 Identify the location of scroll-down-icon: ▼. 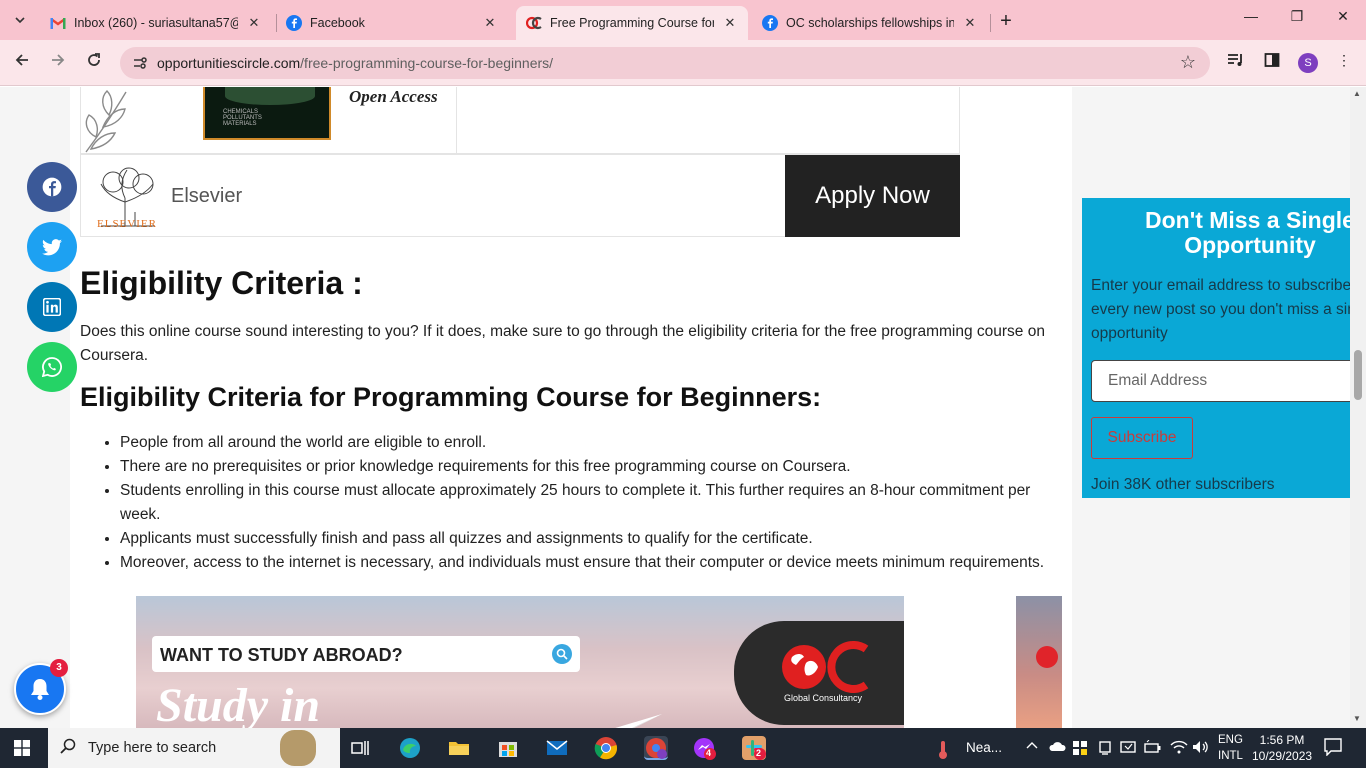
(1357, 718).